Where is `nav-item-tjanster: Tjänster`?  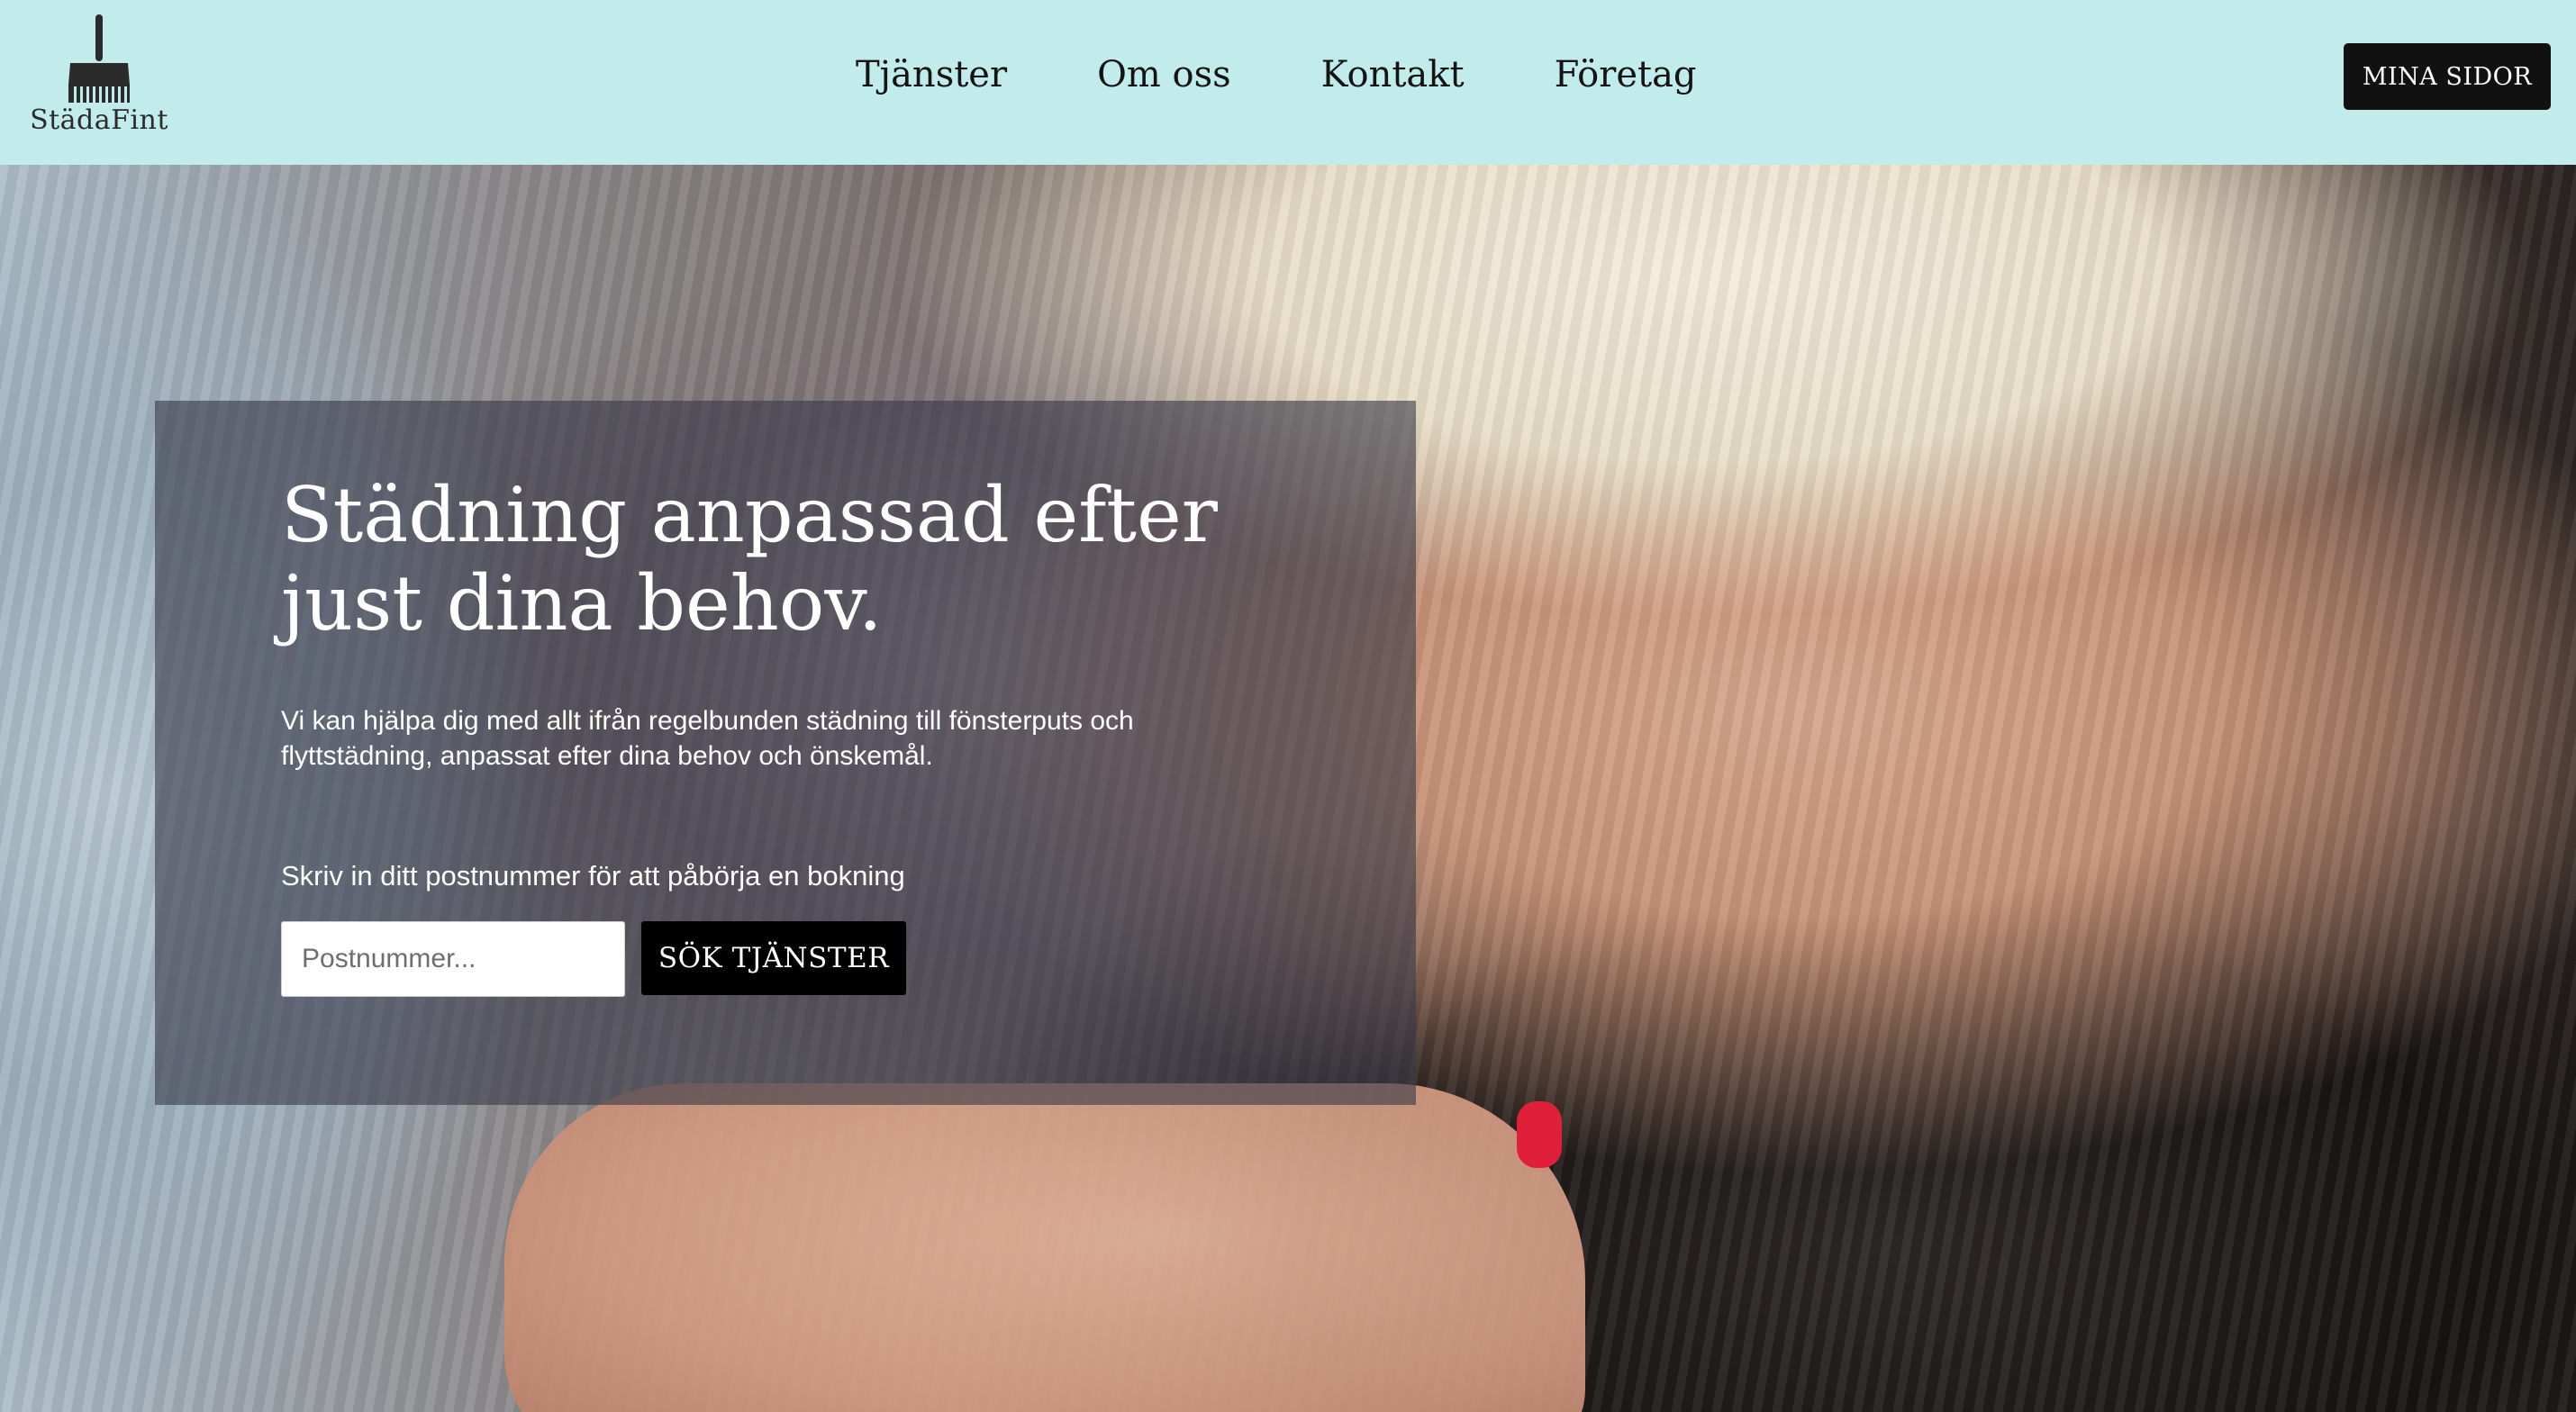 nav-item-tjanster: Tjänster is located at coordinates (932, 74).